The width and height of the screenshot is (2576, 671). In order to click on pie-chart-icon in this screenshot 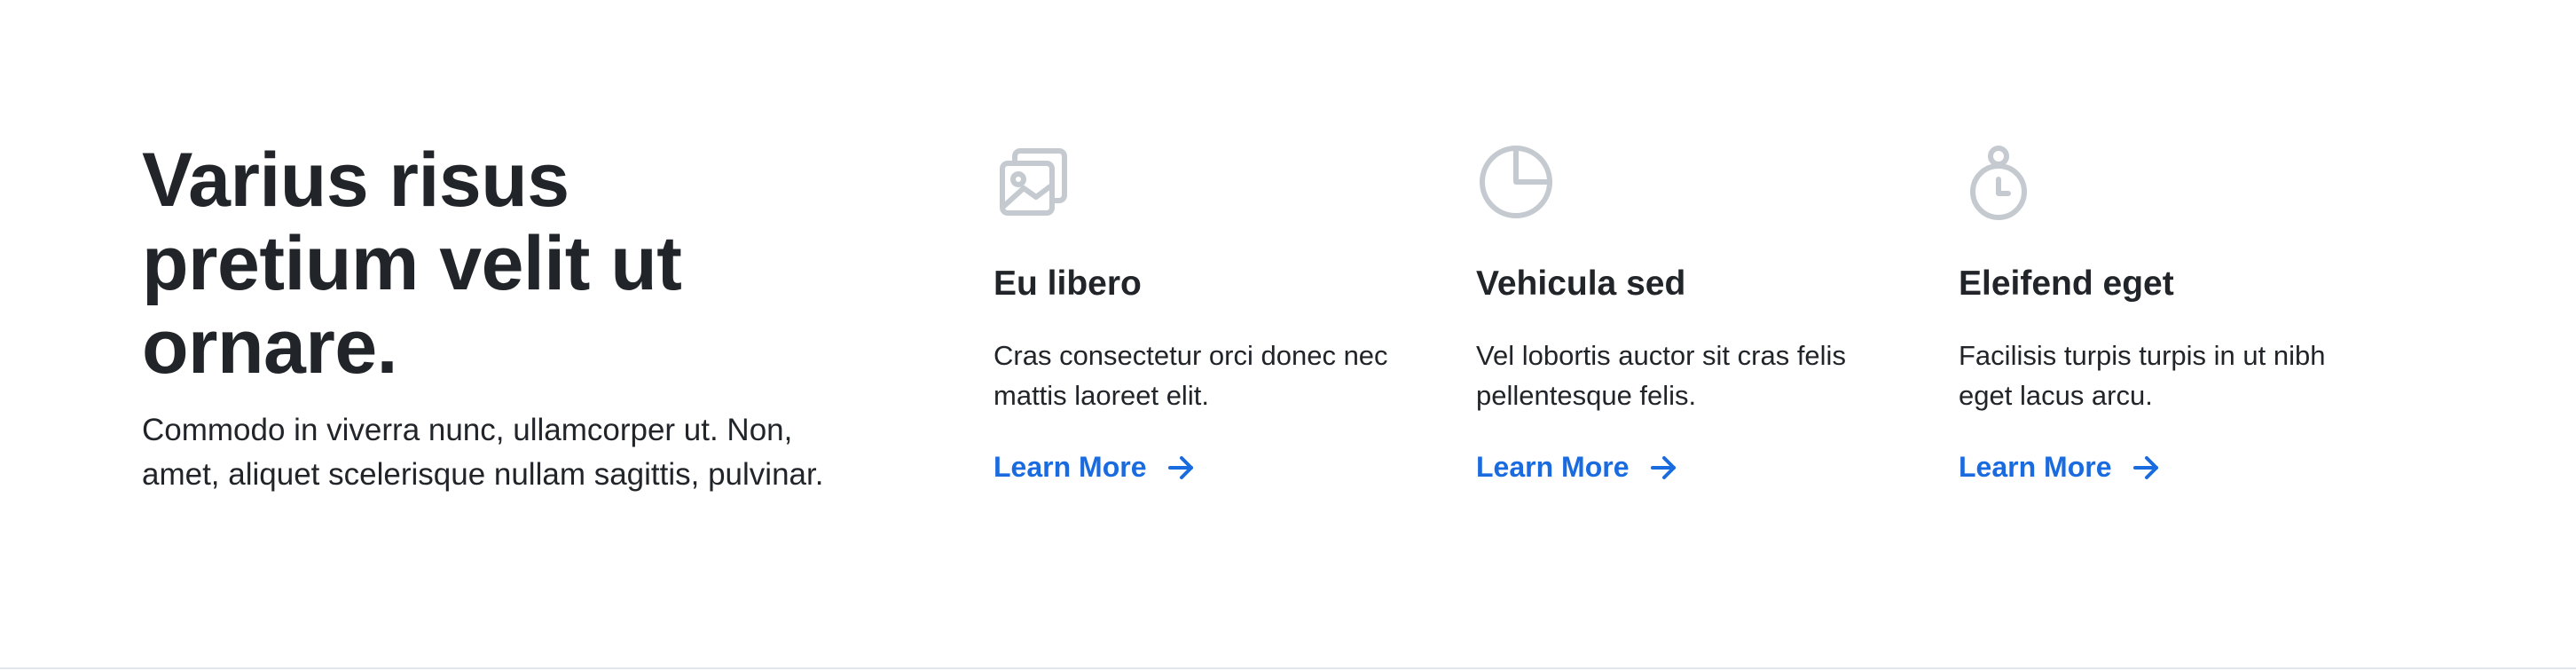, I will do `click(1516, 182)`.